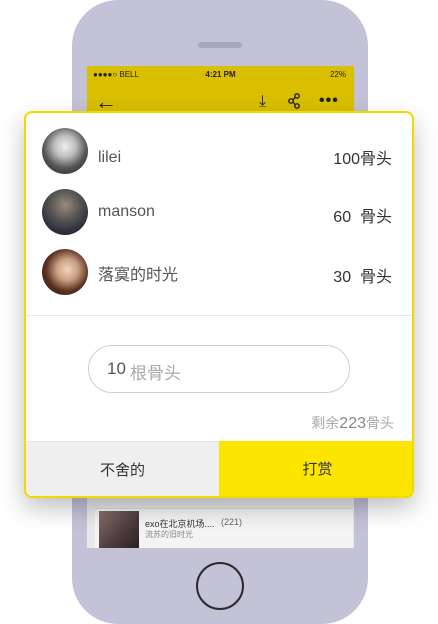 This screenshot has height=624, width=438. I want to click on remaining-bones: 剩余223骨头, so click(352, 423).